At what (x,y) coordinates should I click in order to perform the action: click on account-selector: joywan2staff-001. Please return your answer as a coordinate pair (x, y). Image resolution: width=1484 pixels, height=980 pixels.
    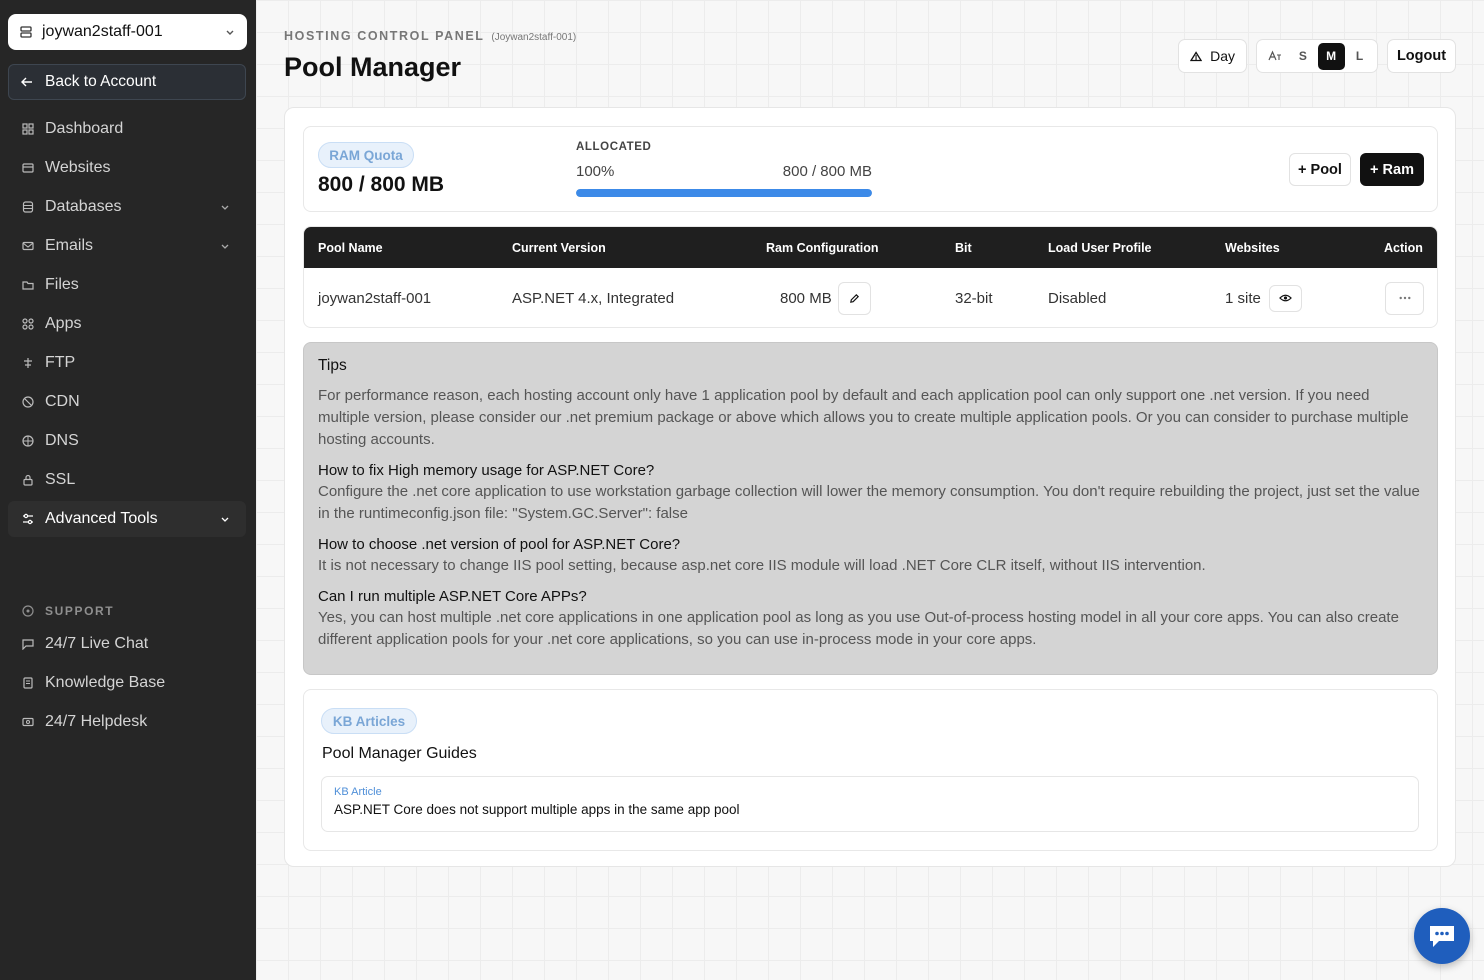
    Looking at the image, I should click on (127, 32).